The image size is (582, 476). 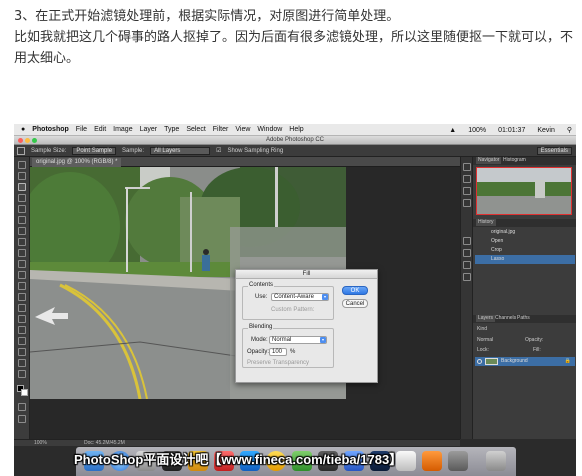 I want to click on show-sampling-ring-checkbox: ☑, so click(x=218, y=150).